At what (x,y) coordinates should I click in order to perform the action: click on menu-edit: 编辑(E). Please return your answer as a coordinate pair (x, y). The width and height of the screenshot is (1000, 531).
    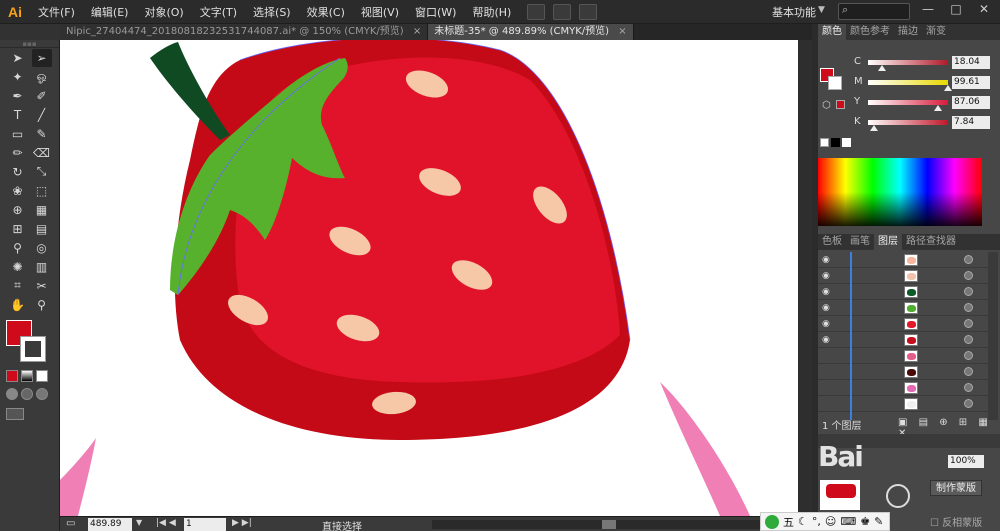
    Looking at the image, I should click on (110, 12).